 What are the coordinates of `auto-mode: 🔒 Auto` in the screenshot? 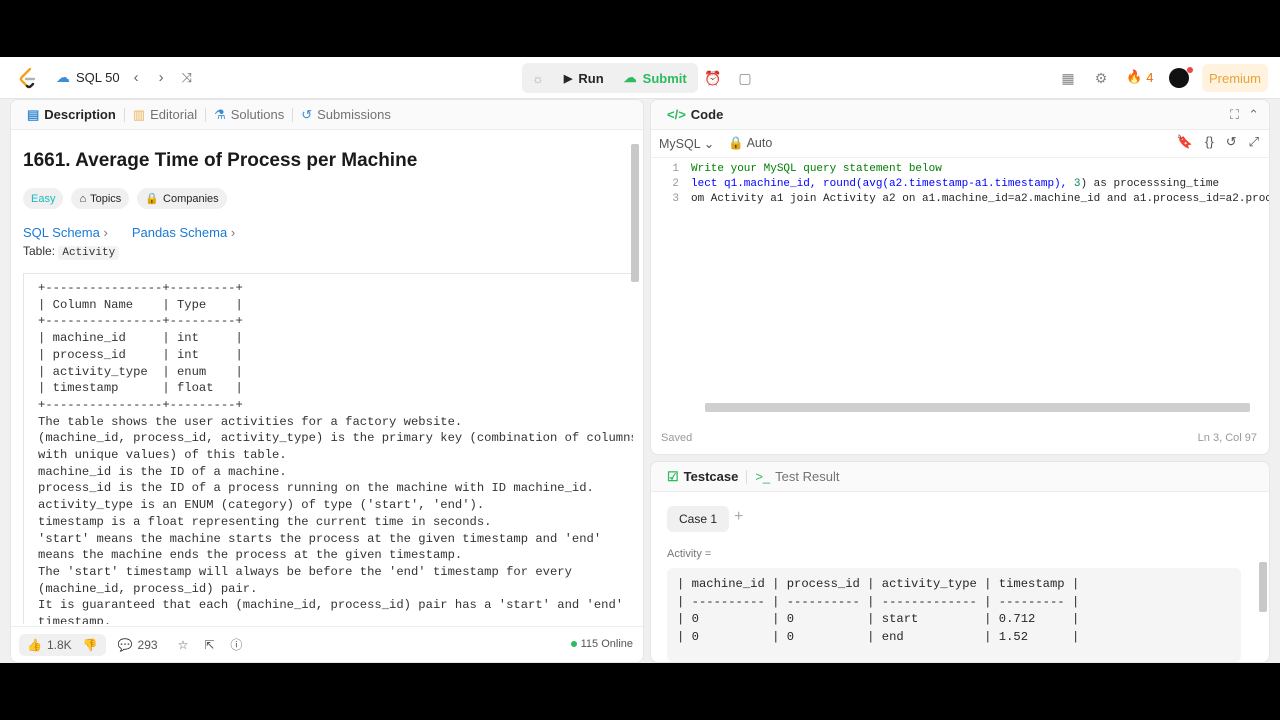 It's located at (750, 143).